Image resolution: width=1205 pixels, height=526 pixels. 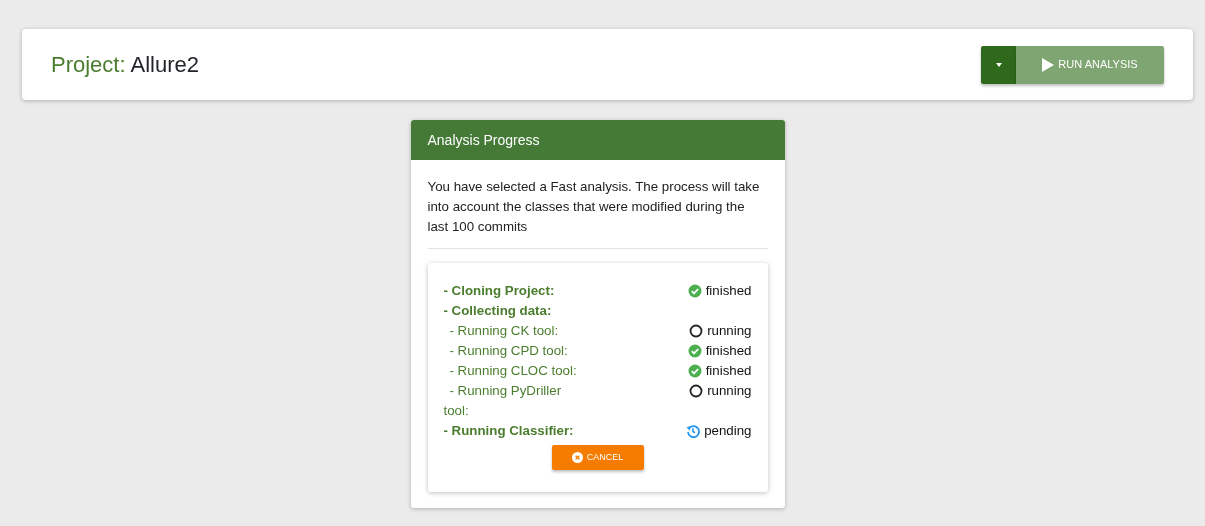 I want to click on play-icon, so click(x=1048, y=64).